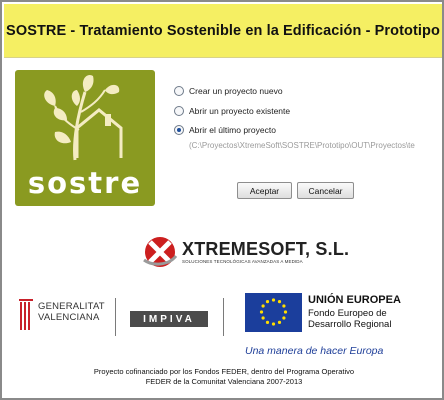  I want to click on xtremesoft-name: XTREMESOFT, S.L., so click(266, 249).